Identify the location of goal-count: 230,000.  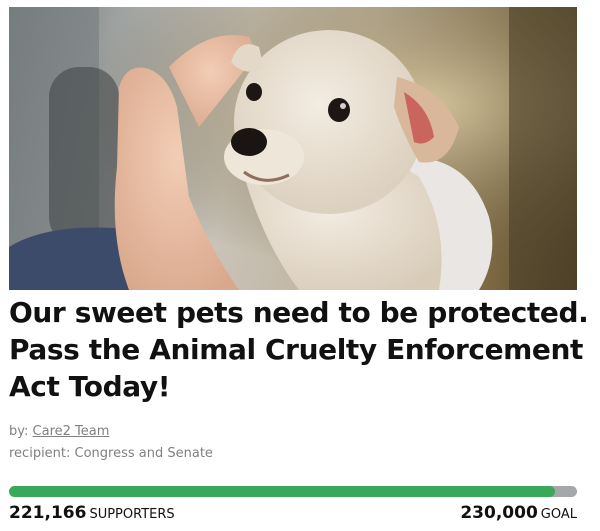
(499, 513).